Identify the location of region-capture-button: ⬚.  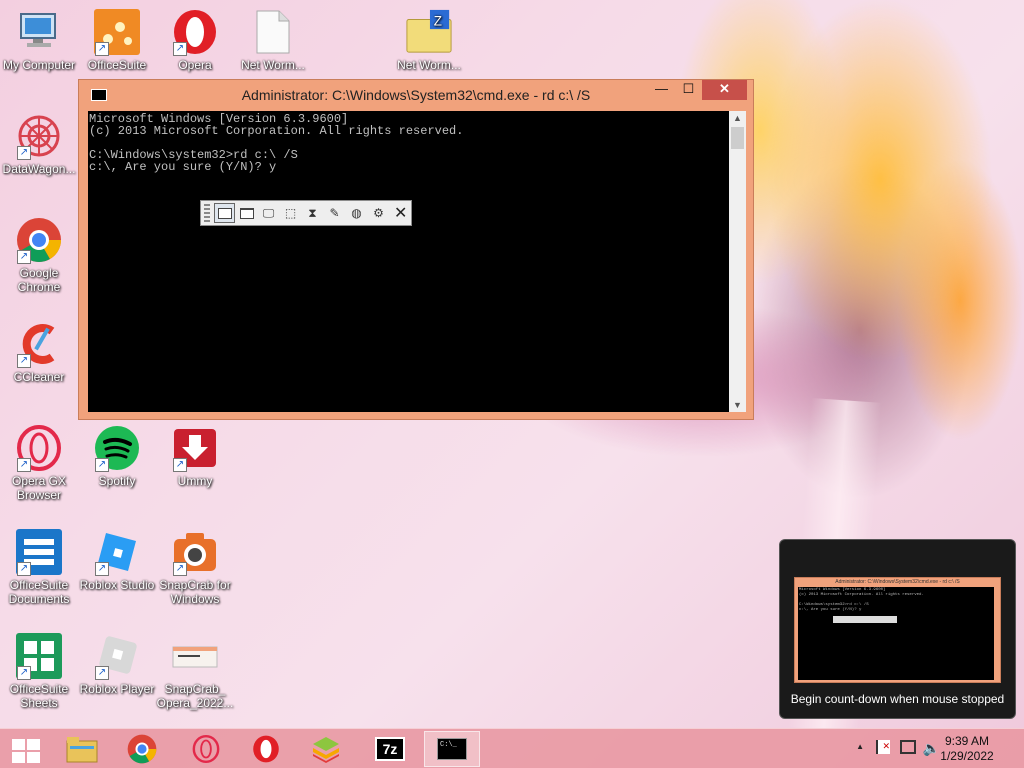
(290, 213).